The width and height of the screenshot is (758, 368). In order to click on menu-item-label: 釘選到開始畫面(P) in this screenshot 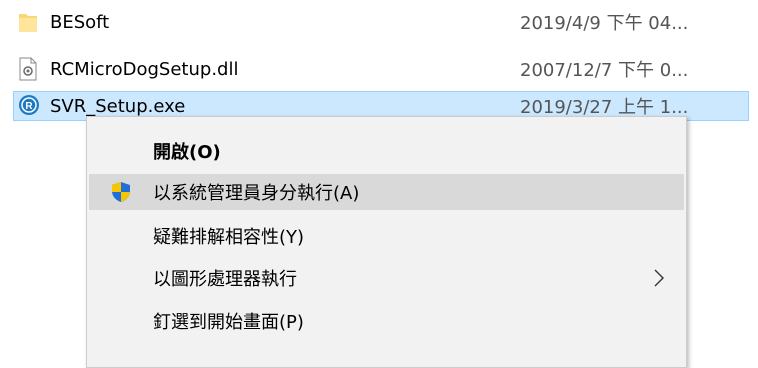, I will do `click(228, 322)`.